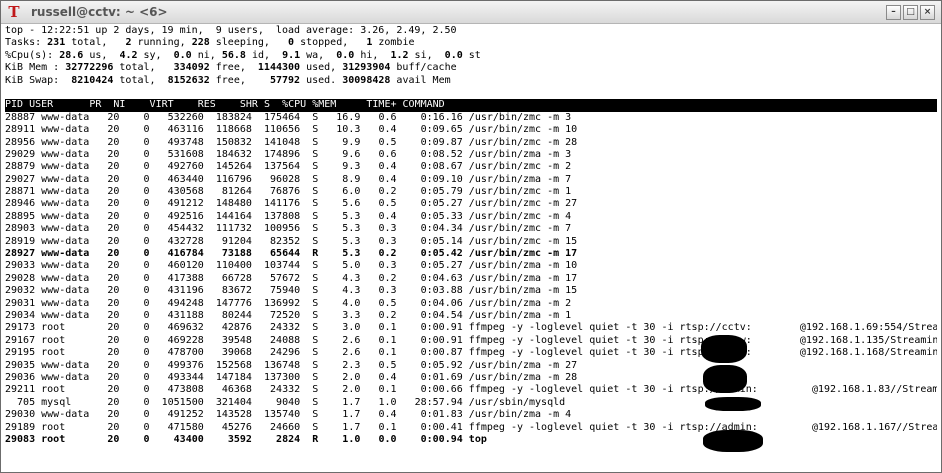  I want to click on cell-shr: 135740, so click(279, 415).